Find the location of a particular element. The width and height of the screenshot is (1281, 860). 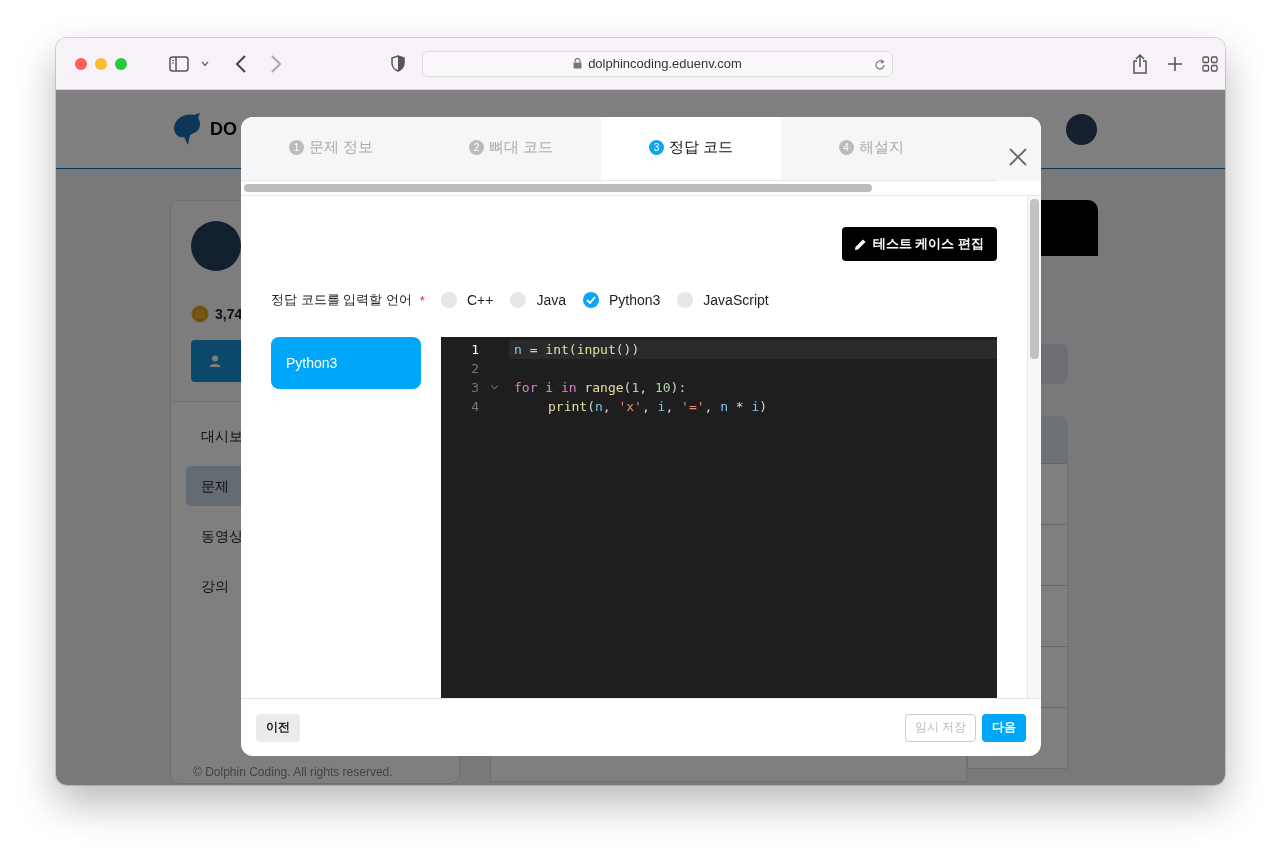

line-number: 2 is located at coordinates (474, 368).